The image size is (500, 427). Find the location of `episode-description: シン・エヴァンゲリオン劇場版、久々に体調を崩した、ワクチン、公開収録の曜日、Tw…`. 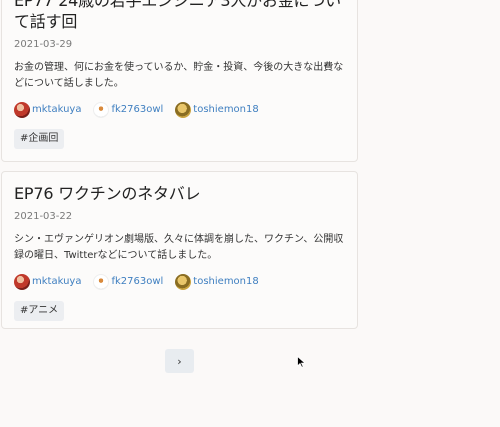

episode-description: シン・エヴァンゲリオン劇場版、久々に体調を崩した、ワクチン、公開収録の曜日、Tw… is located at coordinates (179, 247).